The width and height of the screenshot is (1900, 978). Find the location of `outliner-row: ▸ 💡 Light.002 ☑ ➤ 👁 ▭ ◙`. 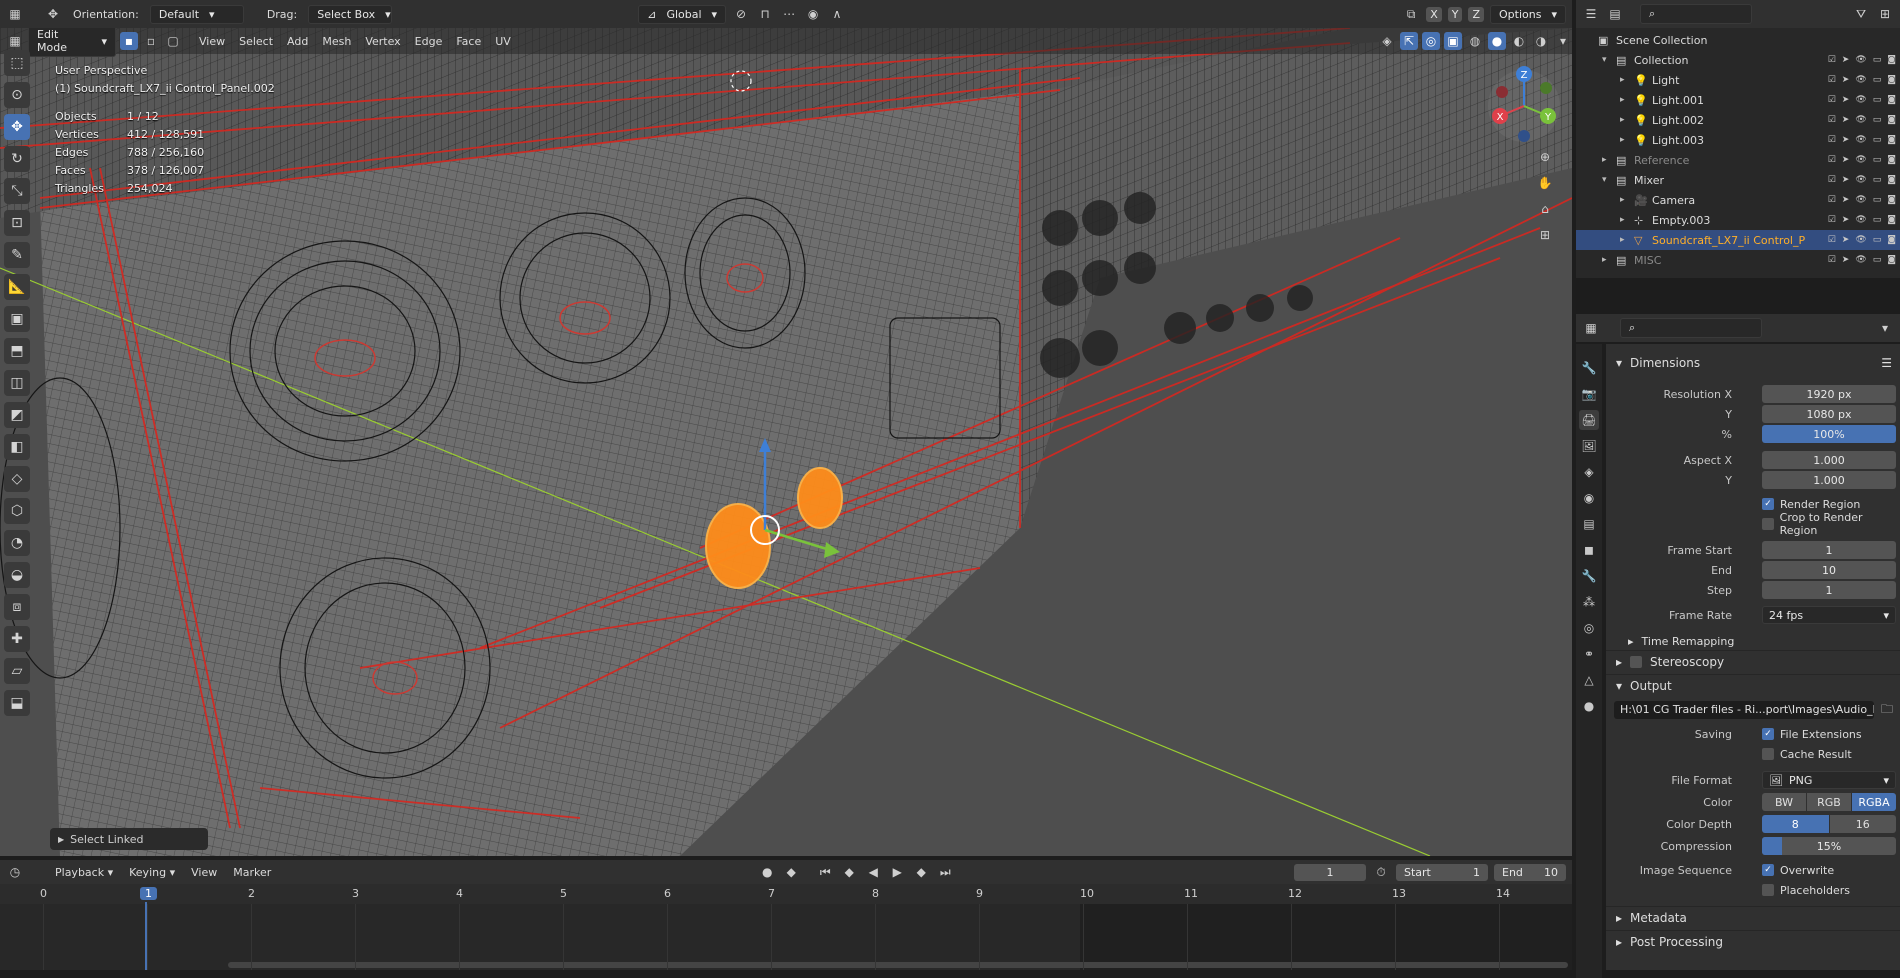

outliner-row: ▸ 💡 Light.002 ☑ ➤ 👁 ▭ ◙ is located at coordinates (1738, 120).